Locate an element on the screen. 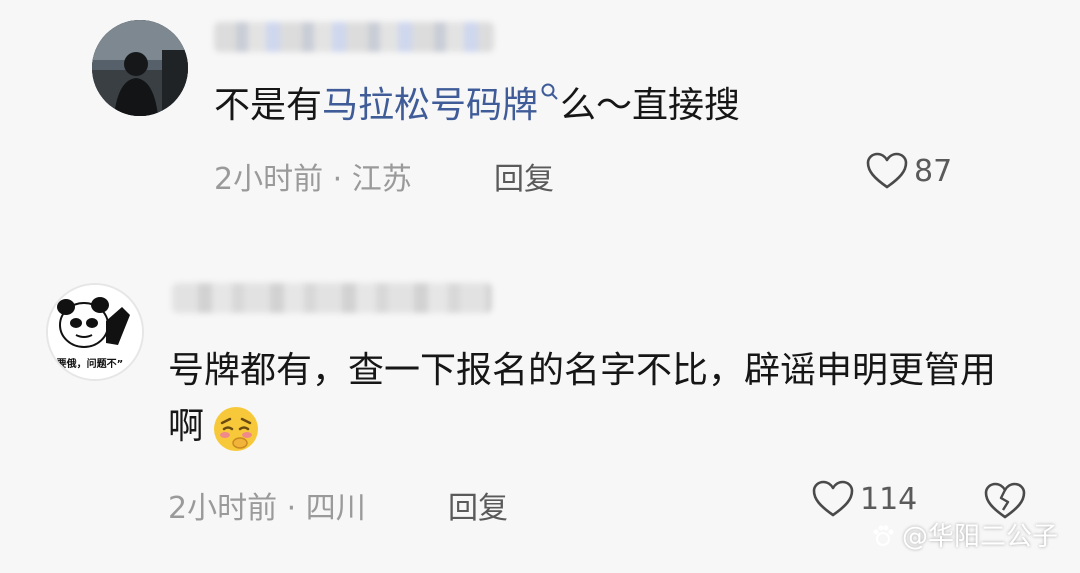  avatar-photo is located at coordinates (140, 68).